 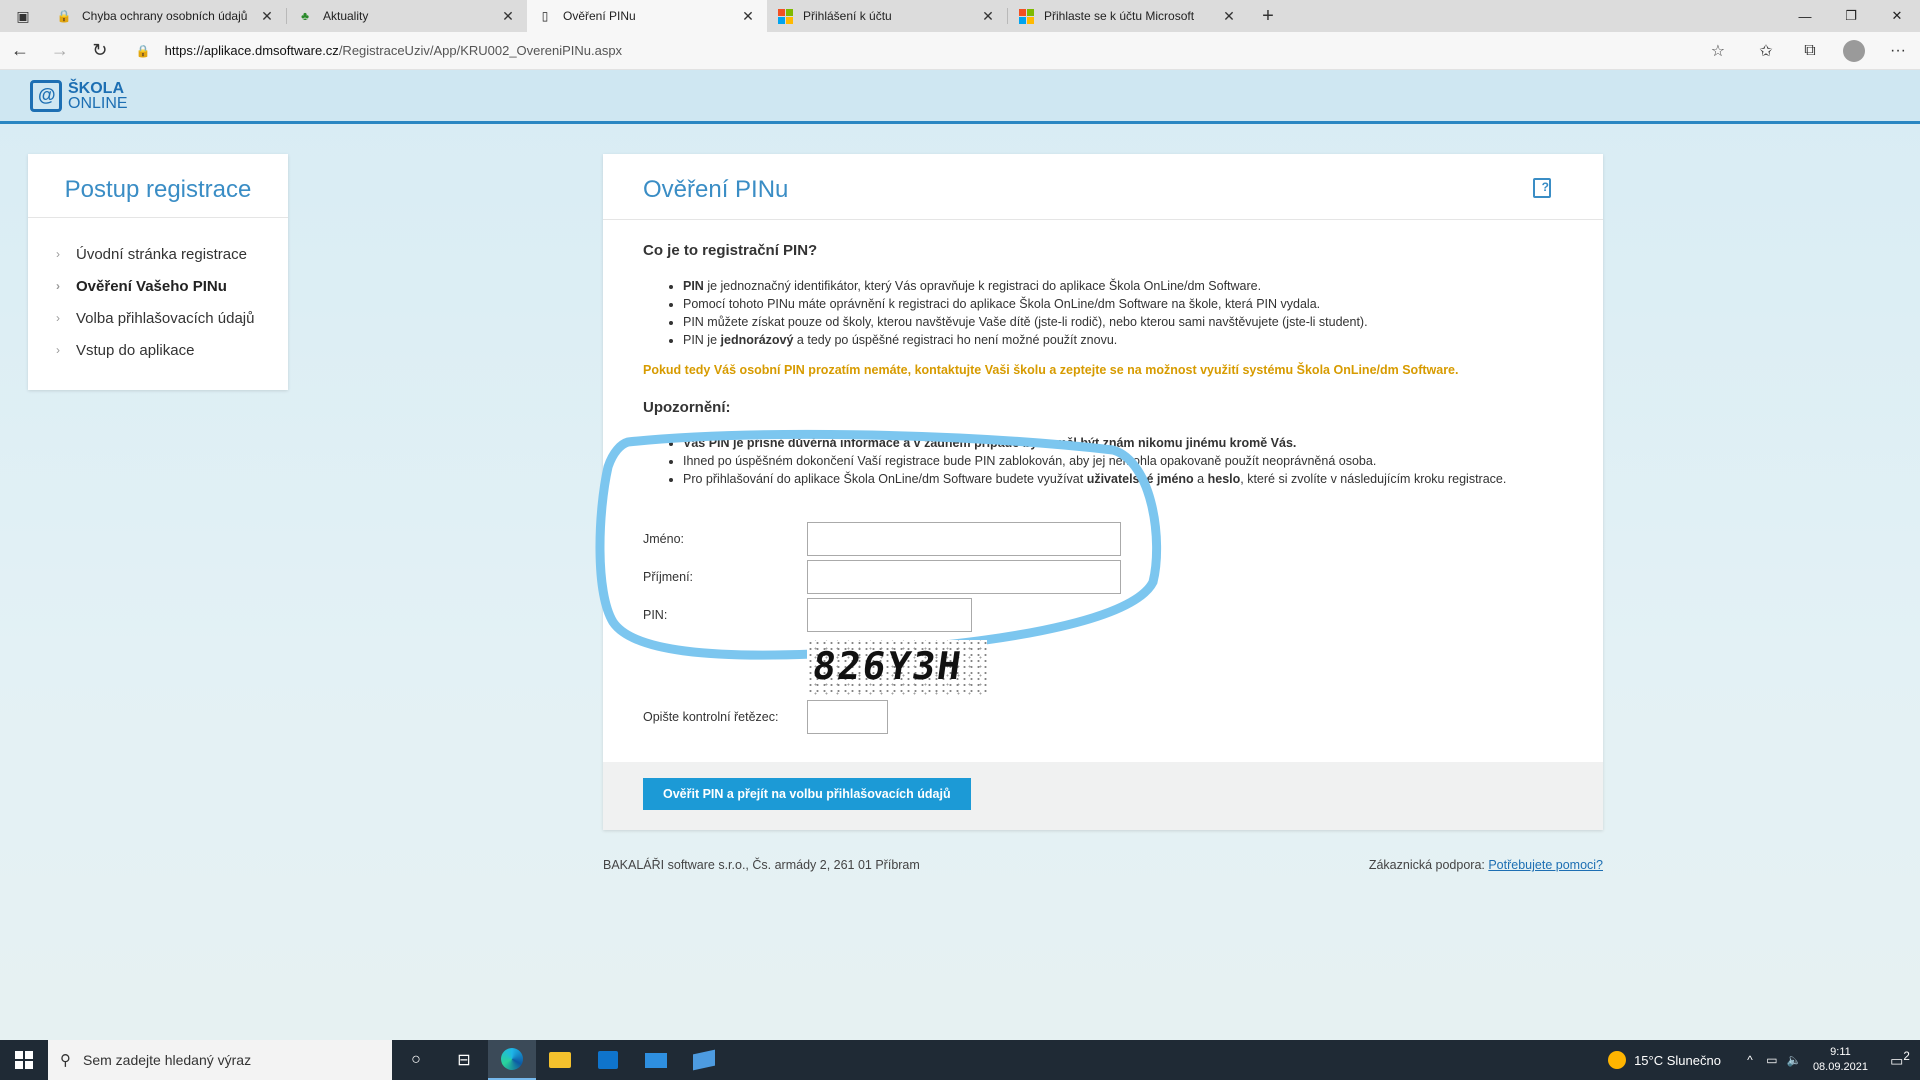 I want to click on app-button, so click(x=704, y=1060).